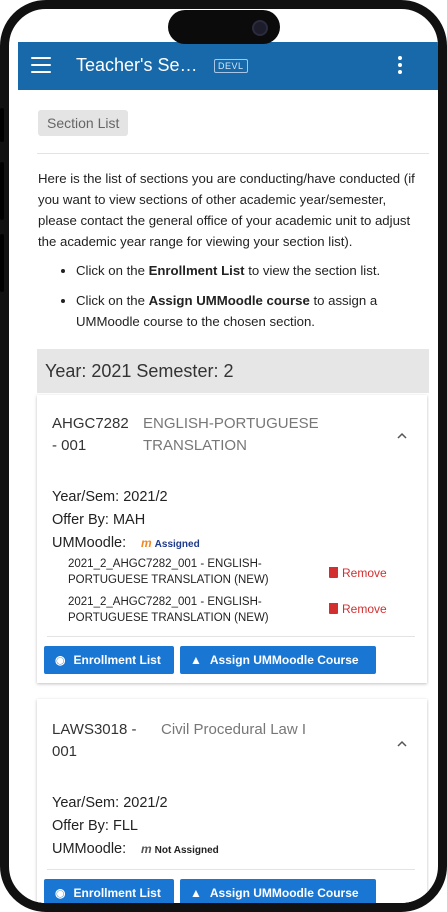 The height and width of the screenshot is (912, 447). I want to click on ummoodle-status-badge: m Assigned, so click(170, 543).